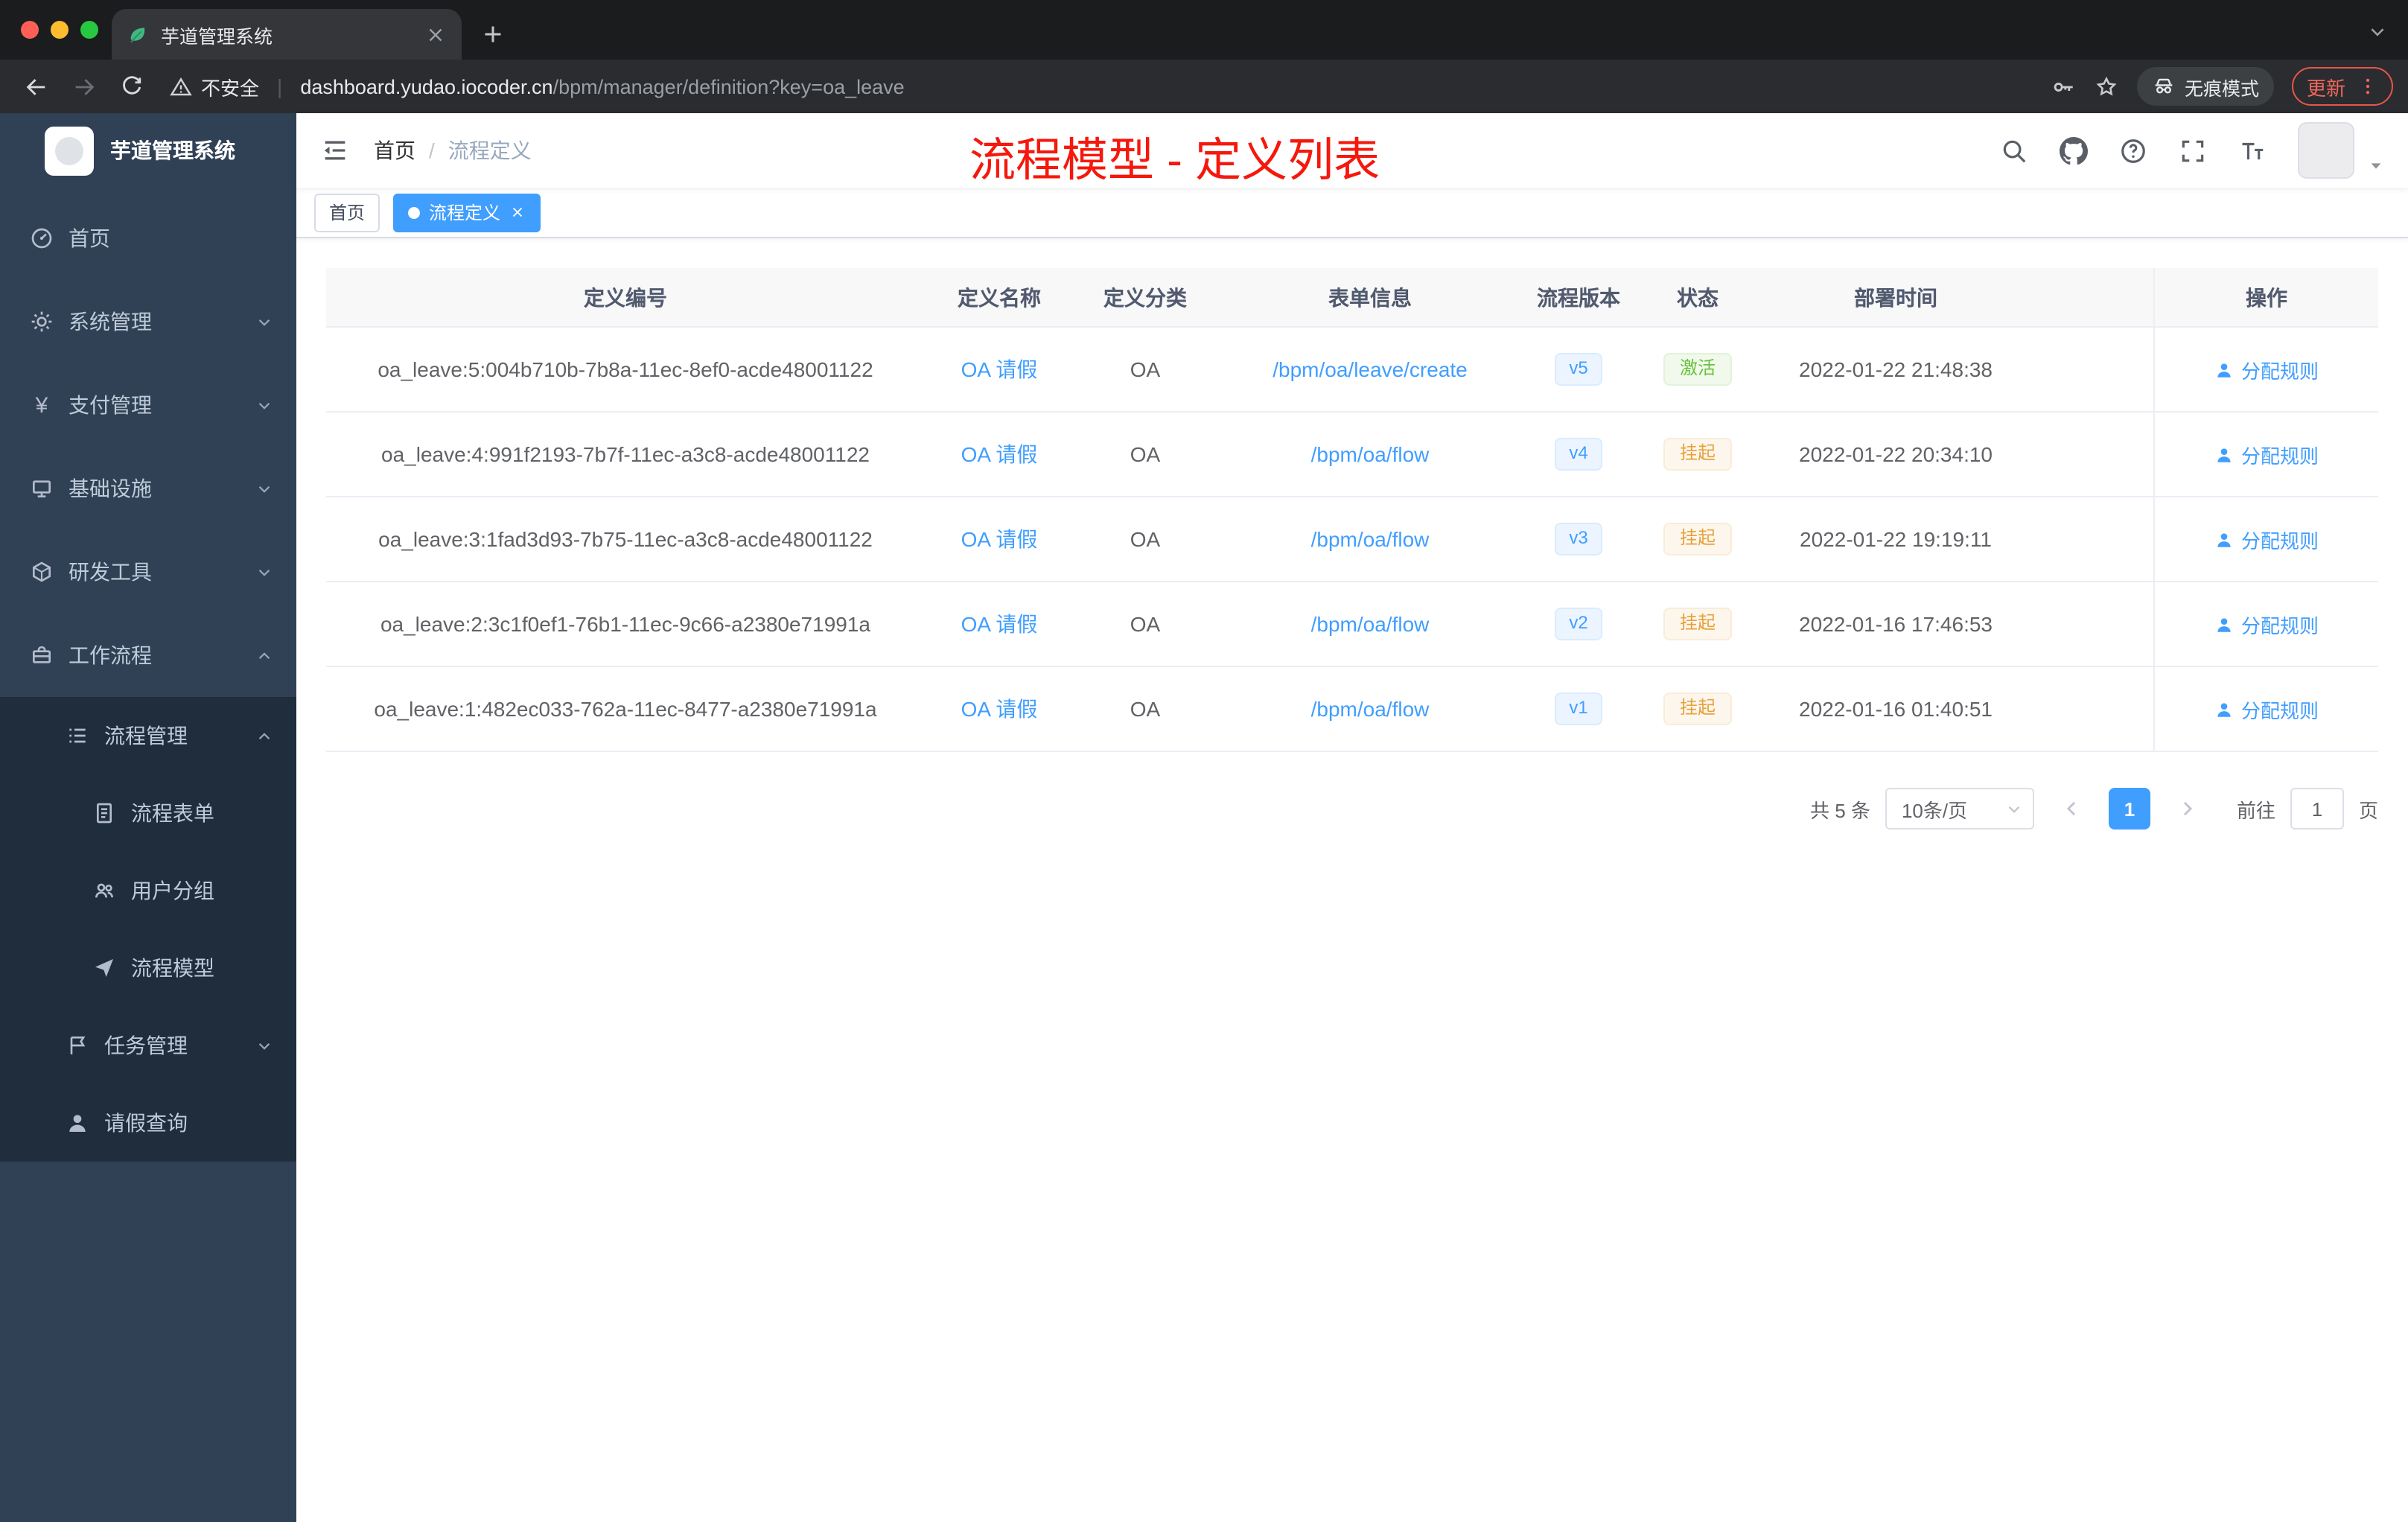 The height and width of the screenshot is (1522, 2408). I want to click on column-header: 定义分类, so click(1145, 297).